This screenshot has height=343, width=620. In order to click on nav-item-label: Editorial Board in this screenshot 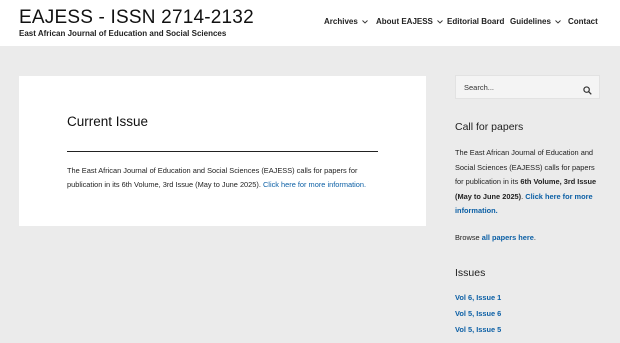, I will do `click(476, 21)`.